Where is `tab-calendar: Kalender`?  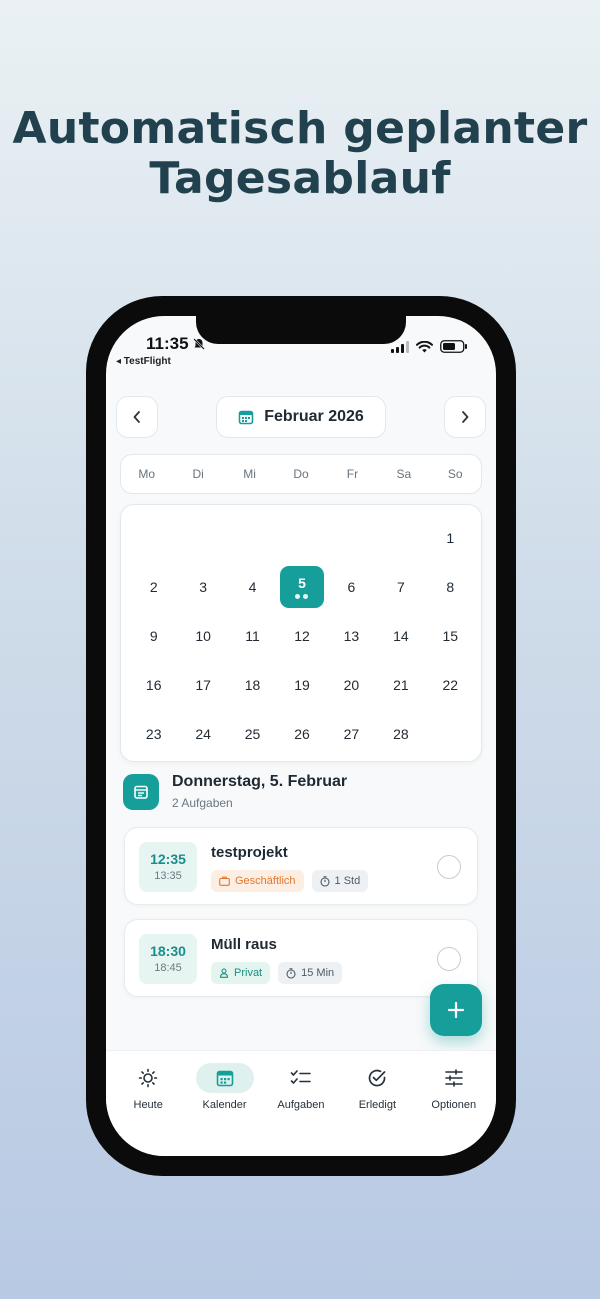
tab-calendar: Kalender is located at coordinates (225, 1103).